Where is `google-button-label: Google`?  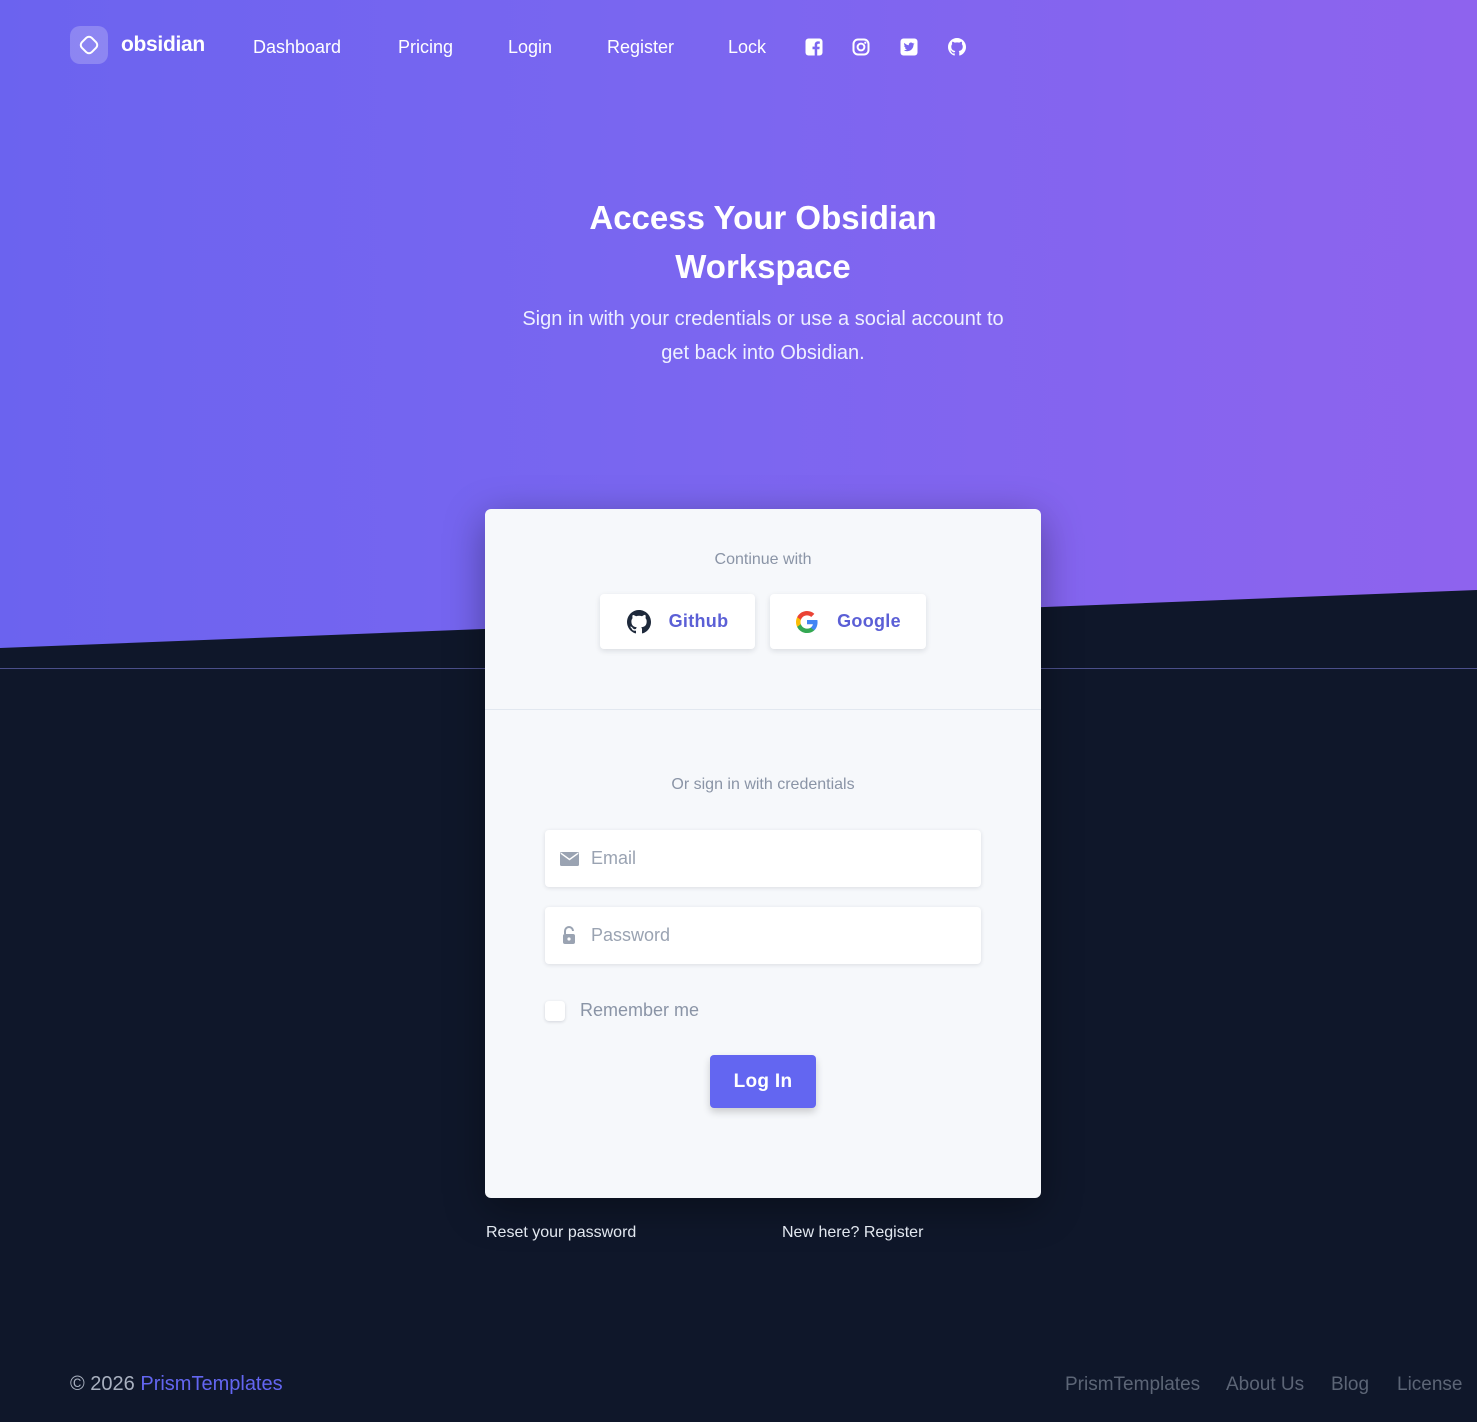
google-button-label: Google is located at coordinates (869, 621).